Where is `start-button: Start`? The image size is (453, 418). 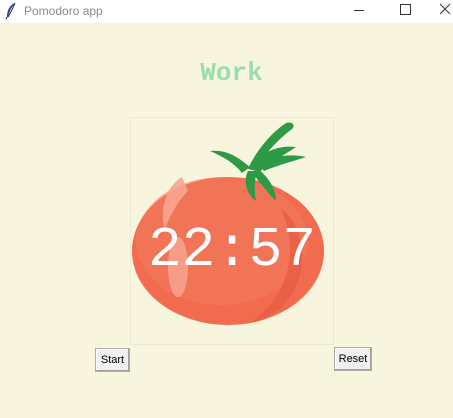 start-button: Start is located at coordinates (112, 360).